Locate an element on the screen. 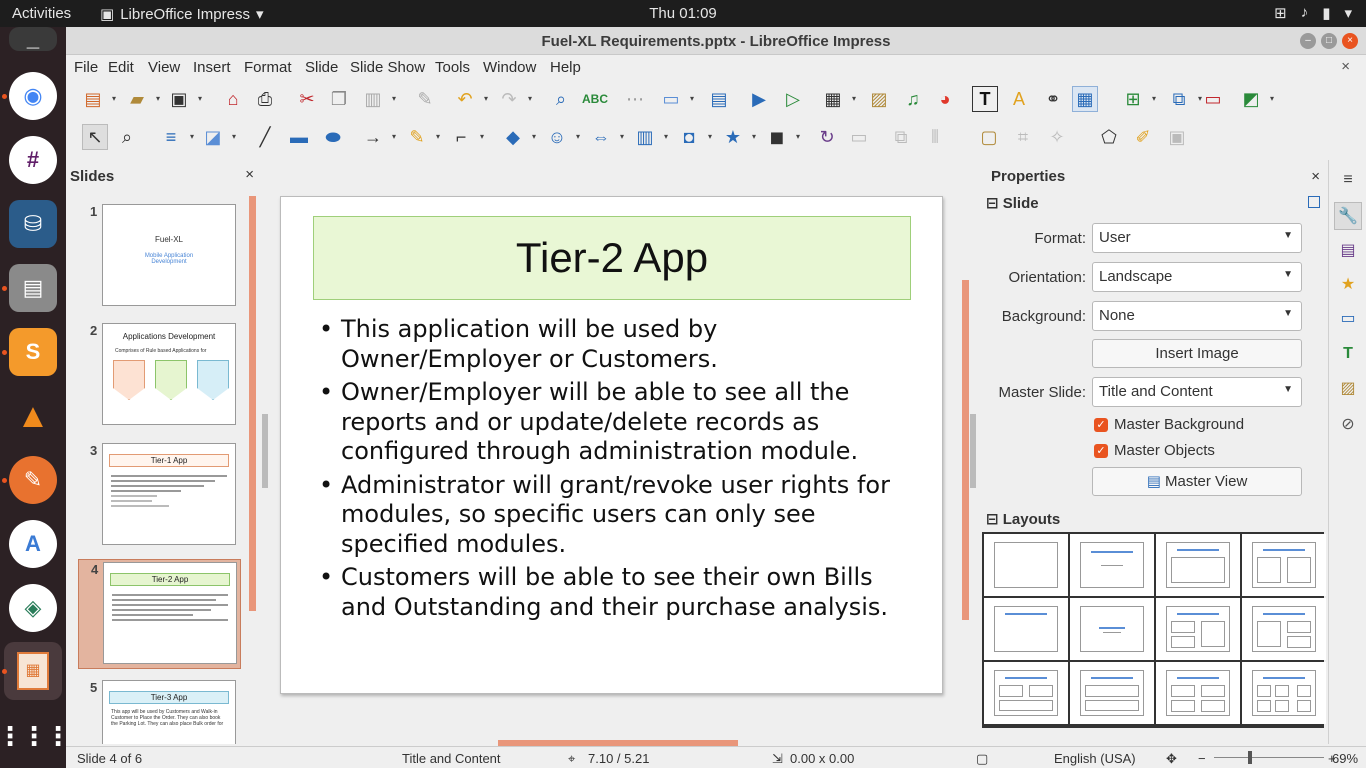 The height and width of the screenshot is (768, 1366). lines-arrows-icon: → is located at coordinates (373, 137).